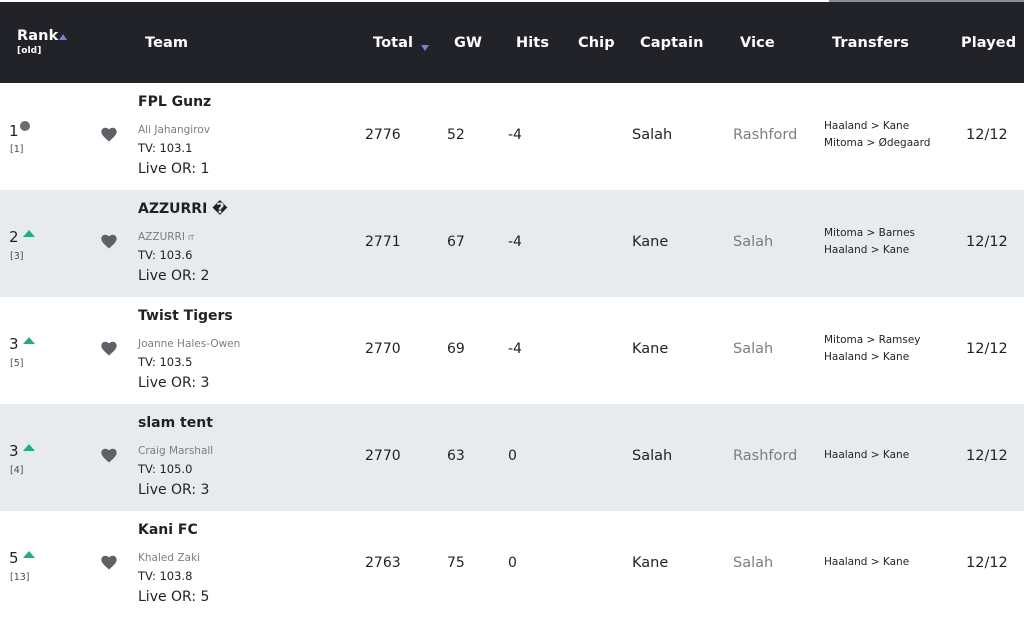  What do you see at coordinates (17, 470) in the screenshot?
I see `old-rank: [4]` at bounding box center [17, 470].